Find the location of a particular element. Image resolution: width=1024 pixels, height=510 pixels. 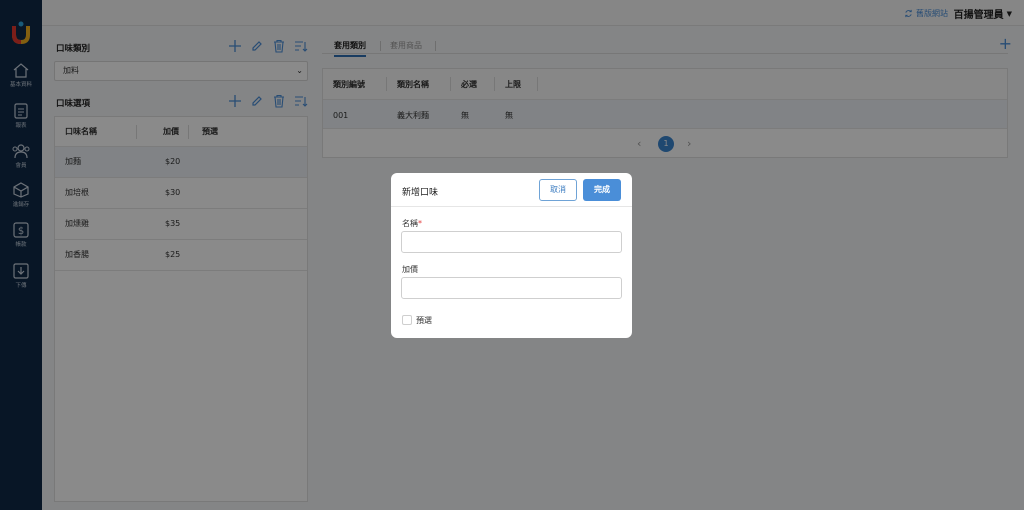

price-label: 加價 is located at coordinates (410, 269).